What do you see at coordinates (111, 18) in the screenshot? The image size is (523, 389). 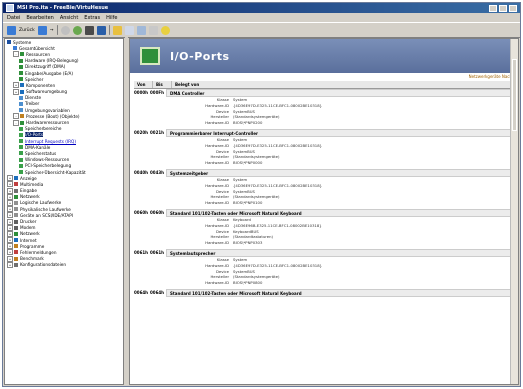 I see `menu-hilfe: Hilfe` at bounding box center [111, 18].